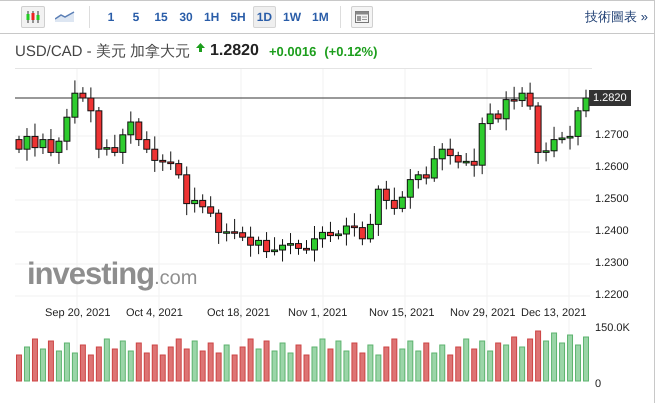 The width and height of the screenshot is (659, 403). What do you see at coordinates (612, 231) in the screenshot?
I see `y-axis-label: 1.2400` at bounding box center [612, 231].